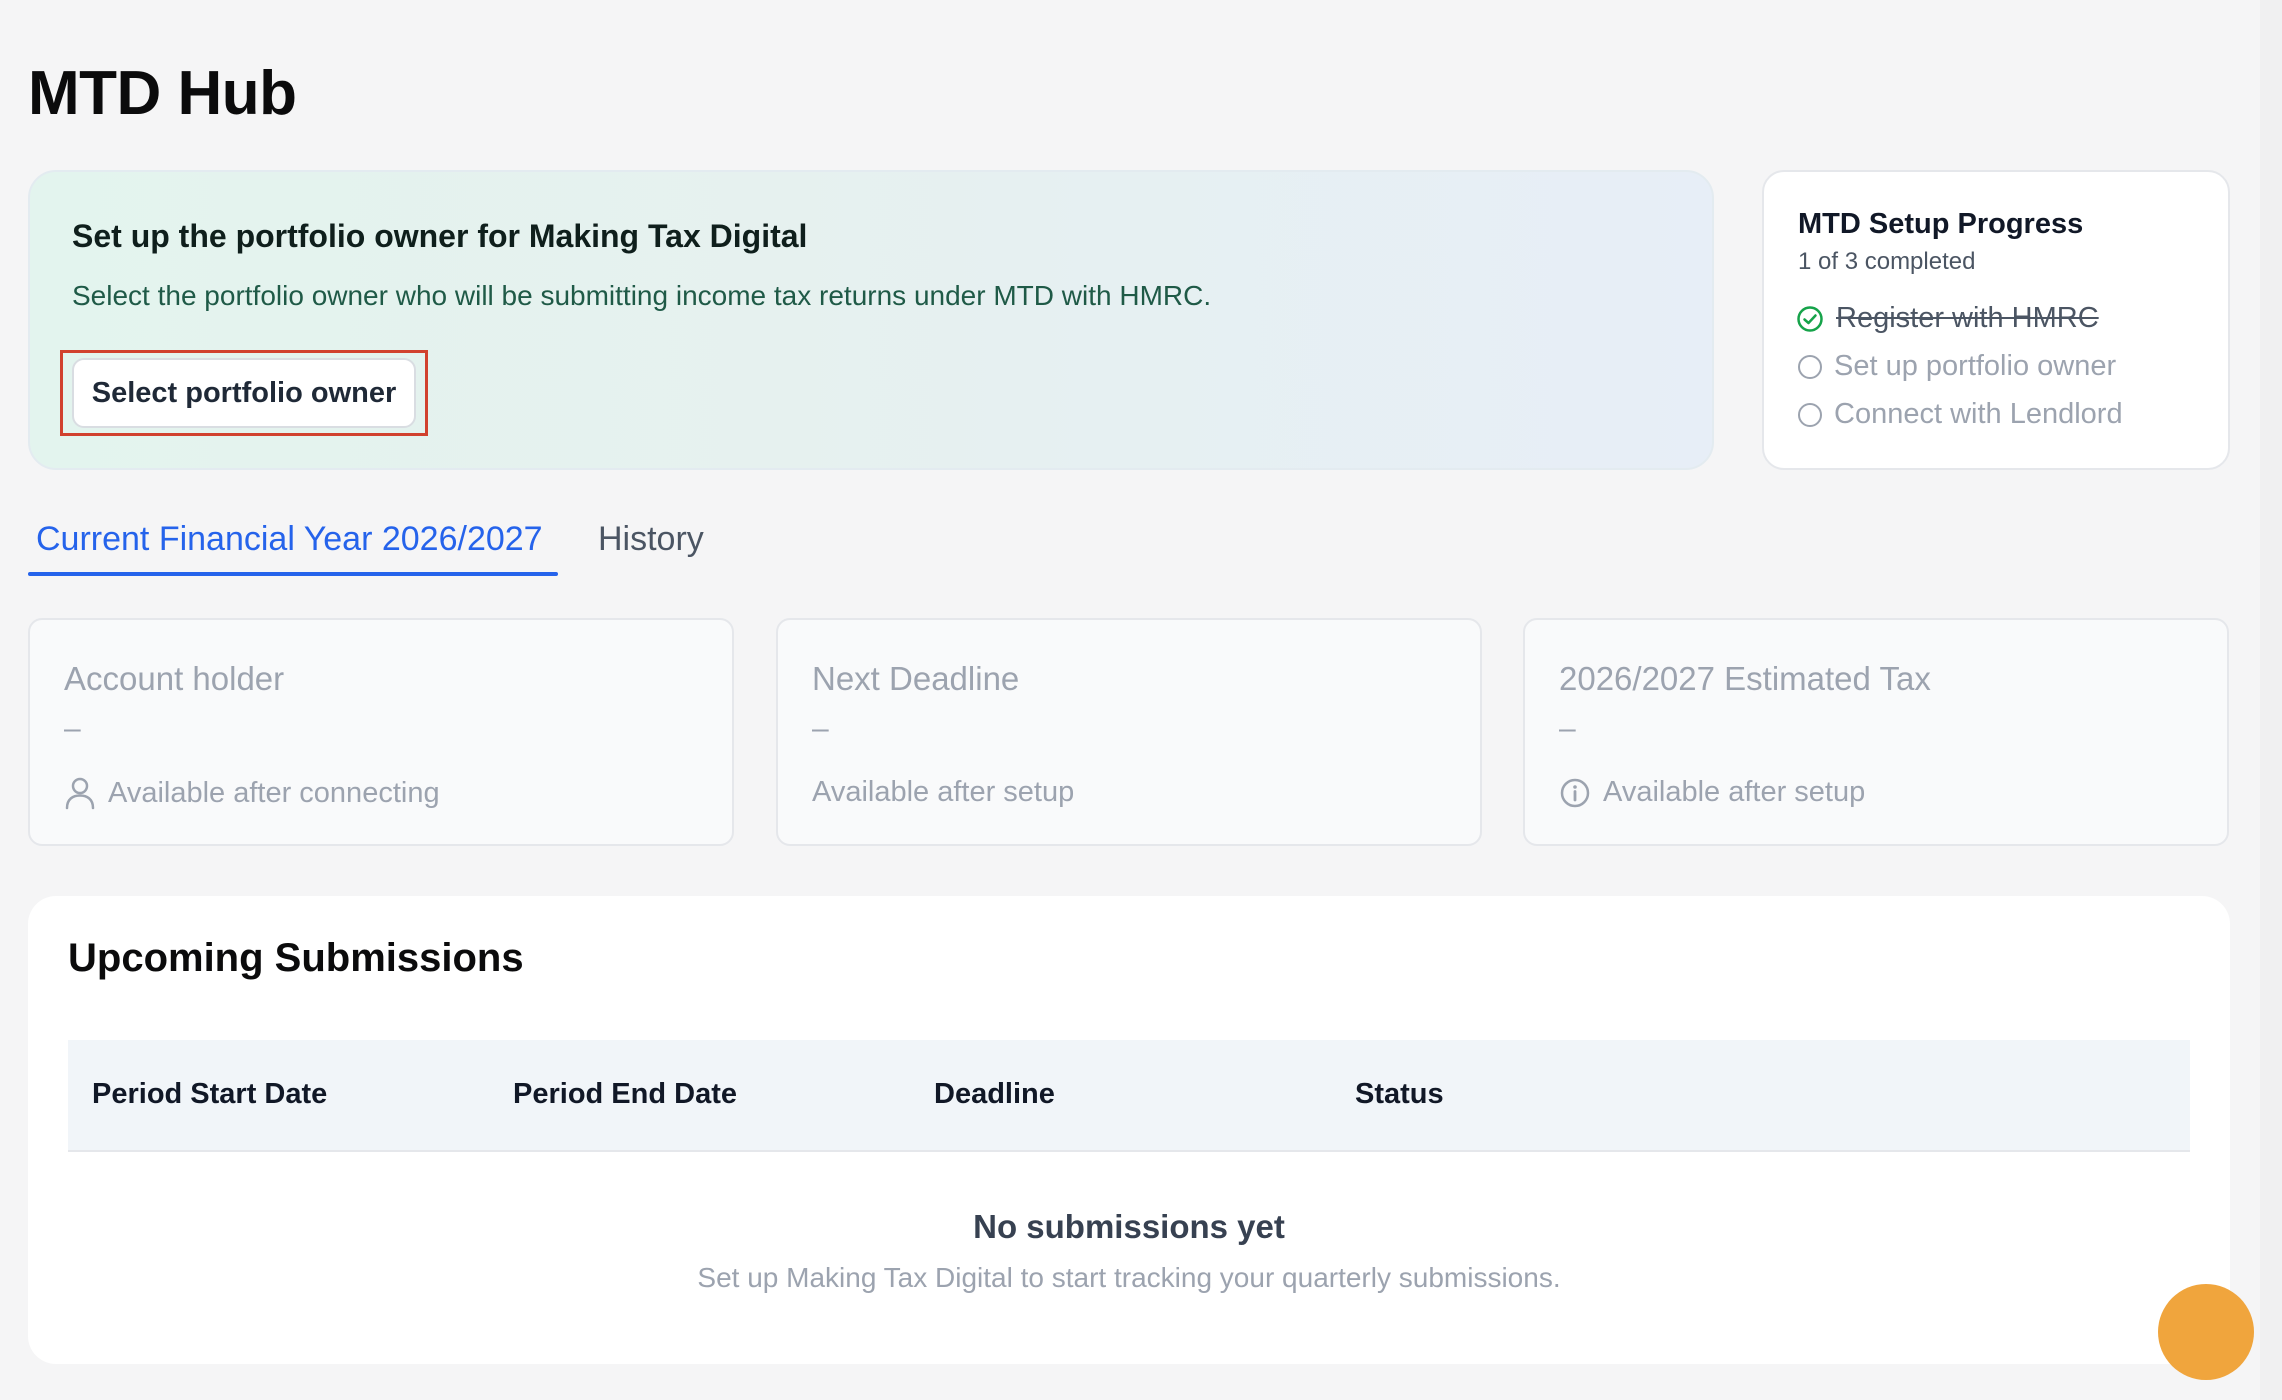  I want to click on user-icon, so click(80, 793).